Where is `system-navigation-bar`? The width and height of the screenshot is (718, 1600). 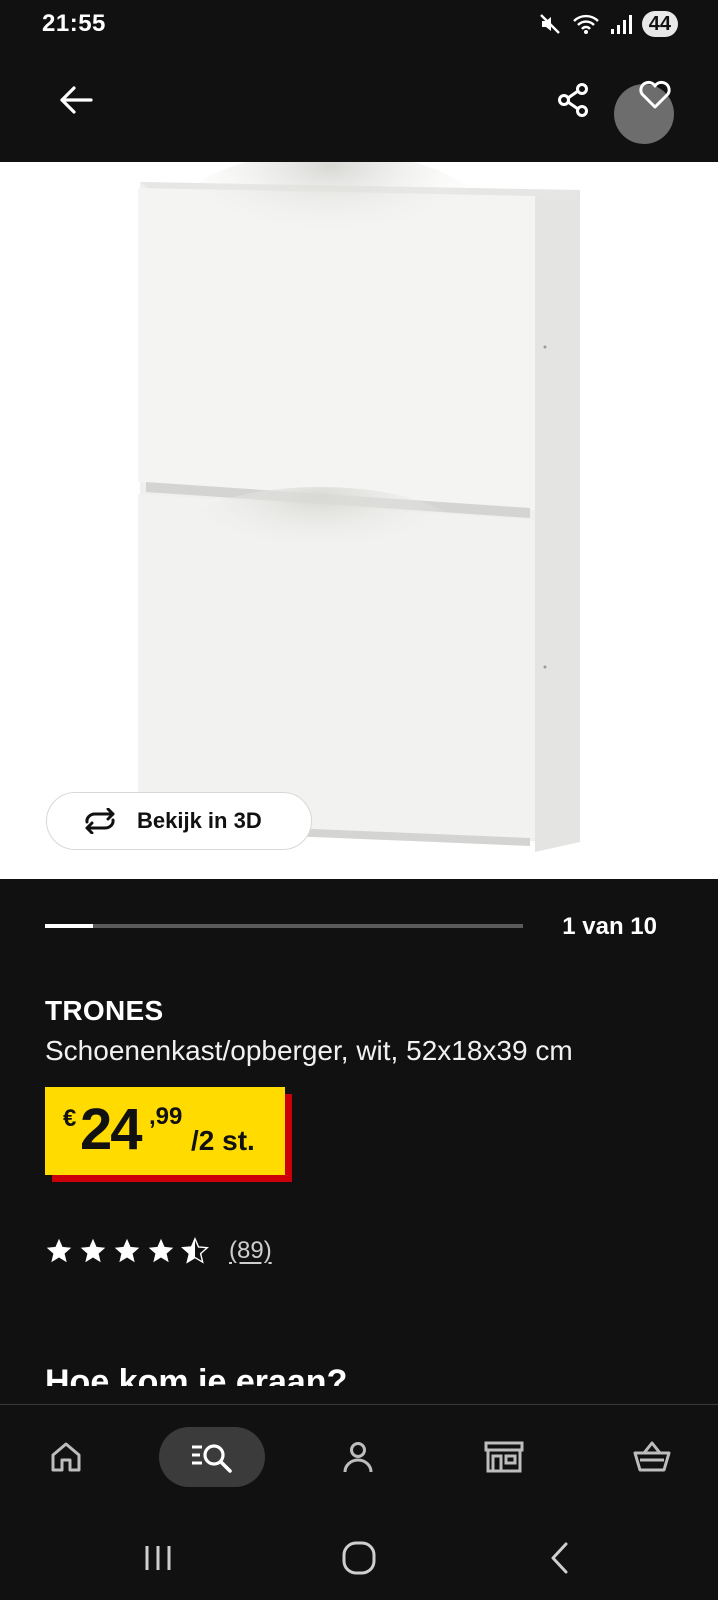 system-navigation-bar is located at coordinates (359, 1558).